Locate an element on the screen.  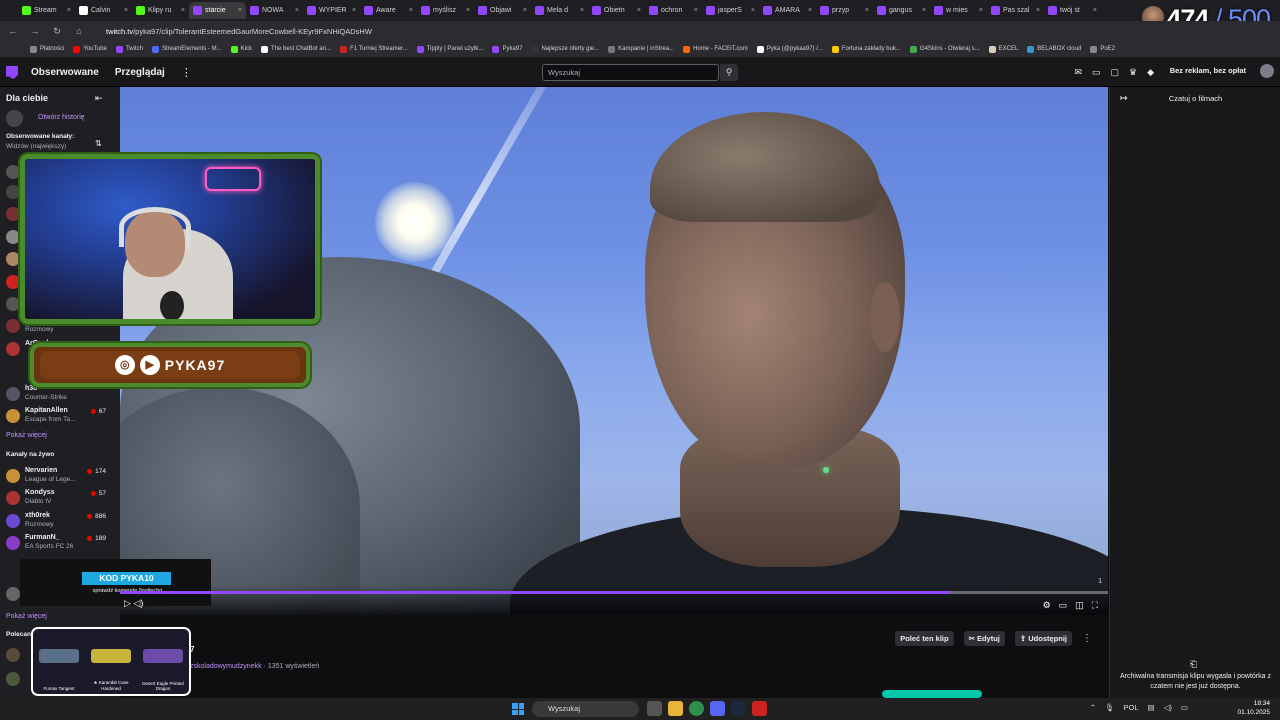
teal-pill-button is located at coordinates (932, 694).